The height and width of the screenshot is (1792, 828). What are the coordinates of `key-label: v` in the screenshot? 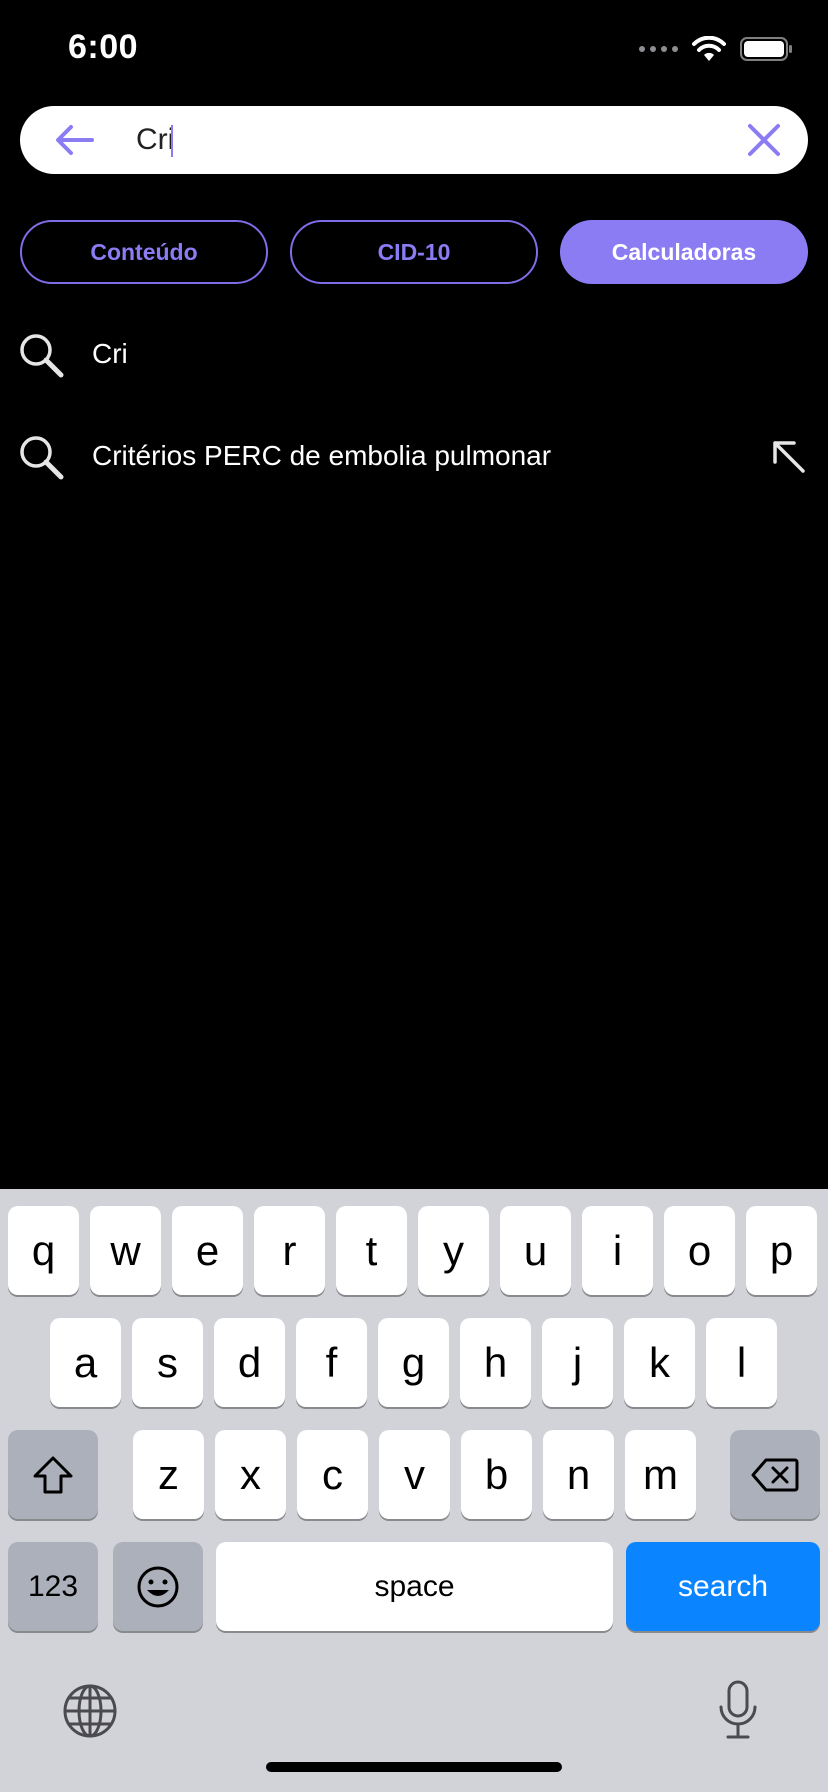 It's located at (414, 1474).